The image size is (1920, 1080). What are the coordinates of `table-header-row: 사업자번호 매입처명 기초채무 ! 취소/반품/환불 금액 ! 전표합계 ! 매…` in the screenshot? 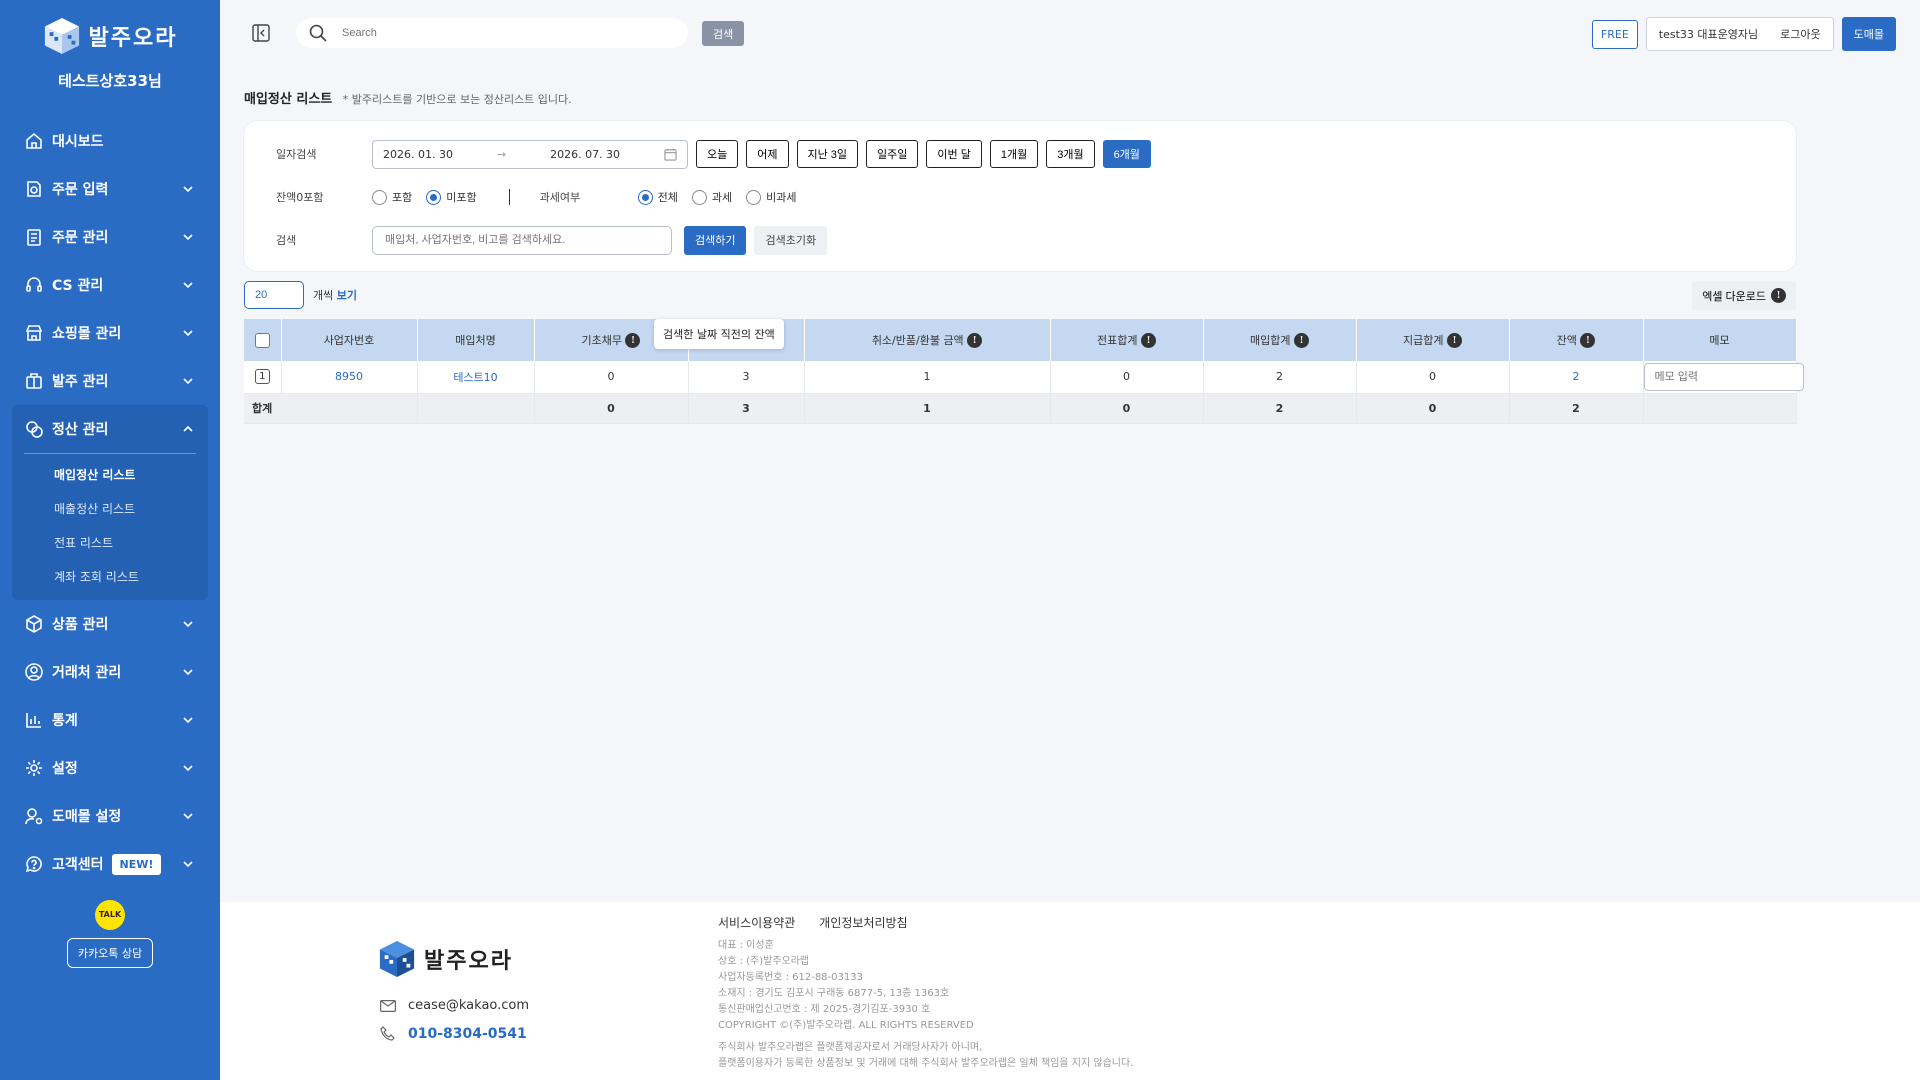 It's located at (1020, 340).